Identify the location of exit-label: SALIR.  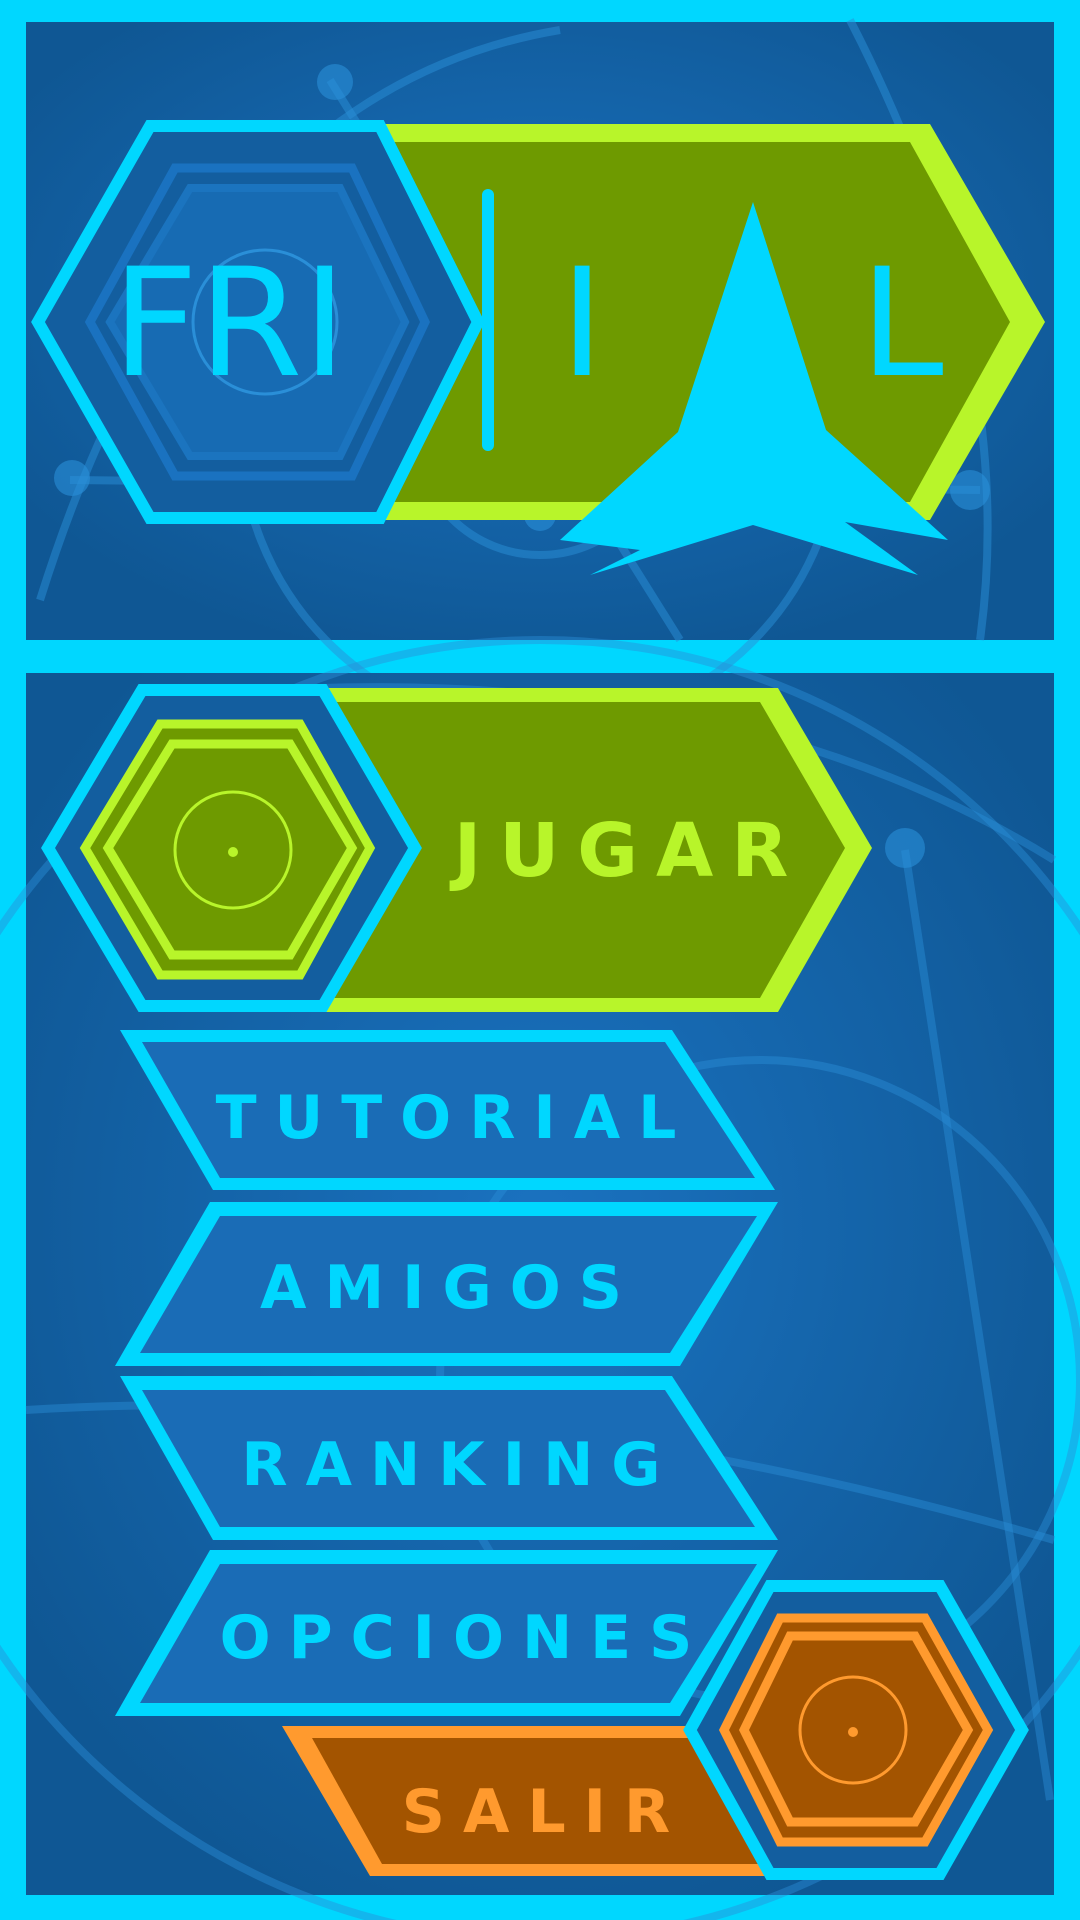
(545, 1812).